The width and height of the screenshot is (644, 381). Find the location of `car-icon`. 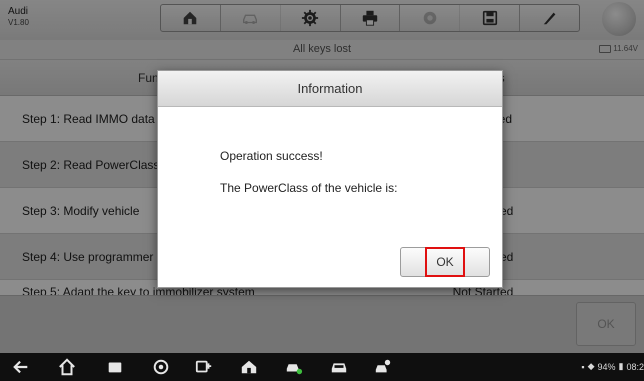

car-icon is located at coordinates (339, 368).